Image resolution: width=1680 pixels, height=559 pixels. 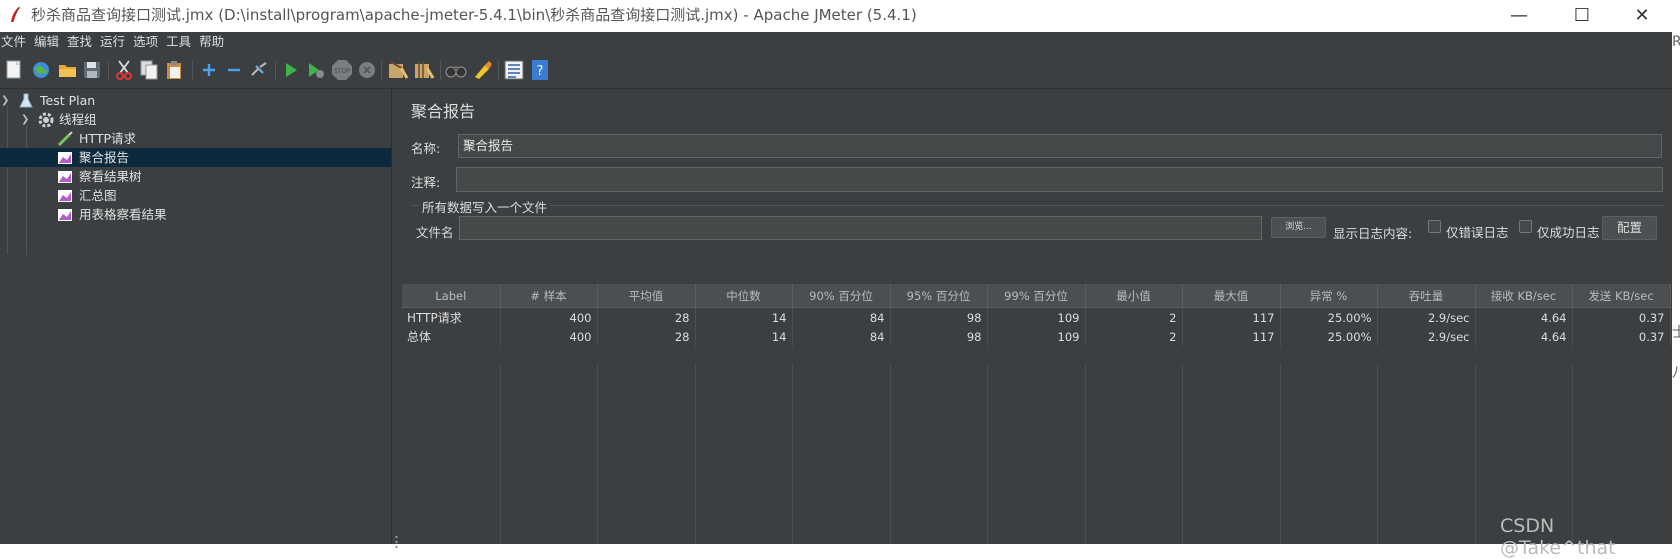 I want to click on clear-icon, so click(x=398, y=70).